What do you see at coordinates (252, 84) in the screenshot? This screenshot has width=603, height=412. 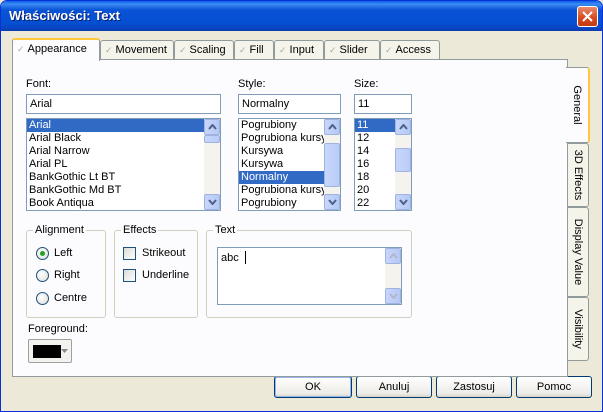 I see `style-label: Style:` at bounding box center [252, 84].